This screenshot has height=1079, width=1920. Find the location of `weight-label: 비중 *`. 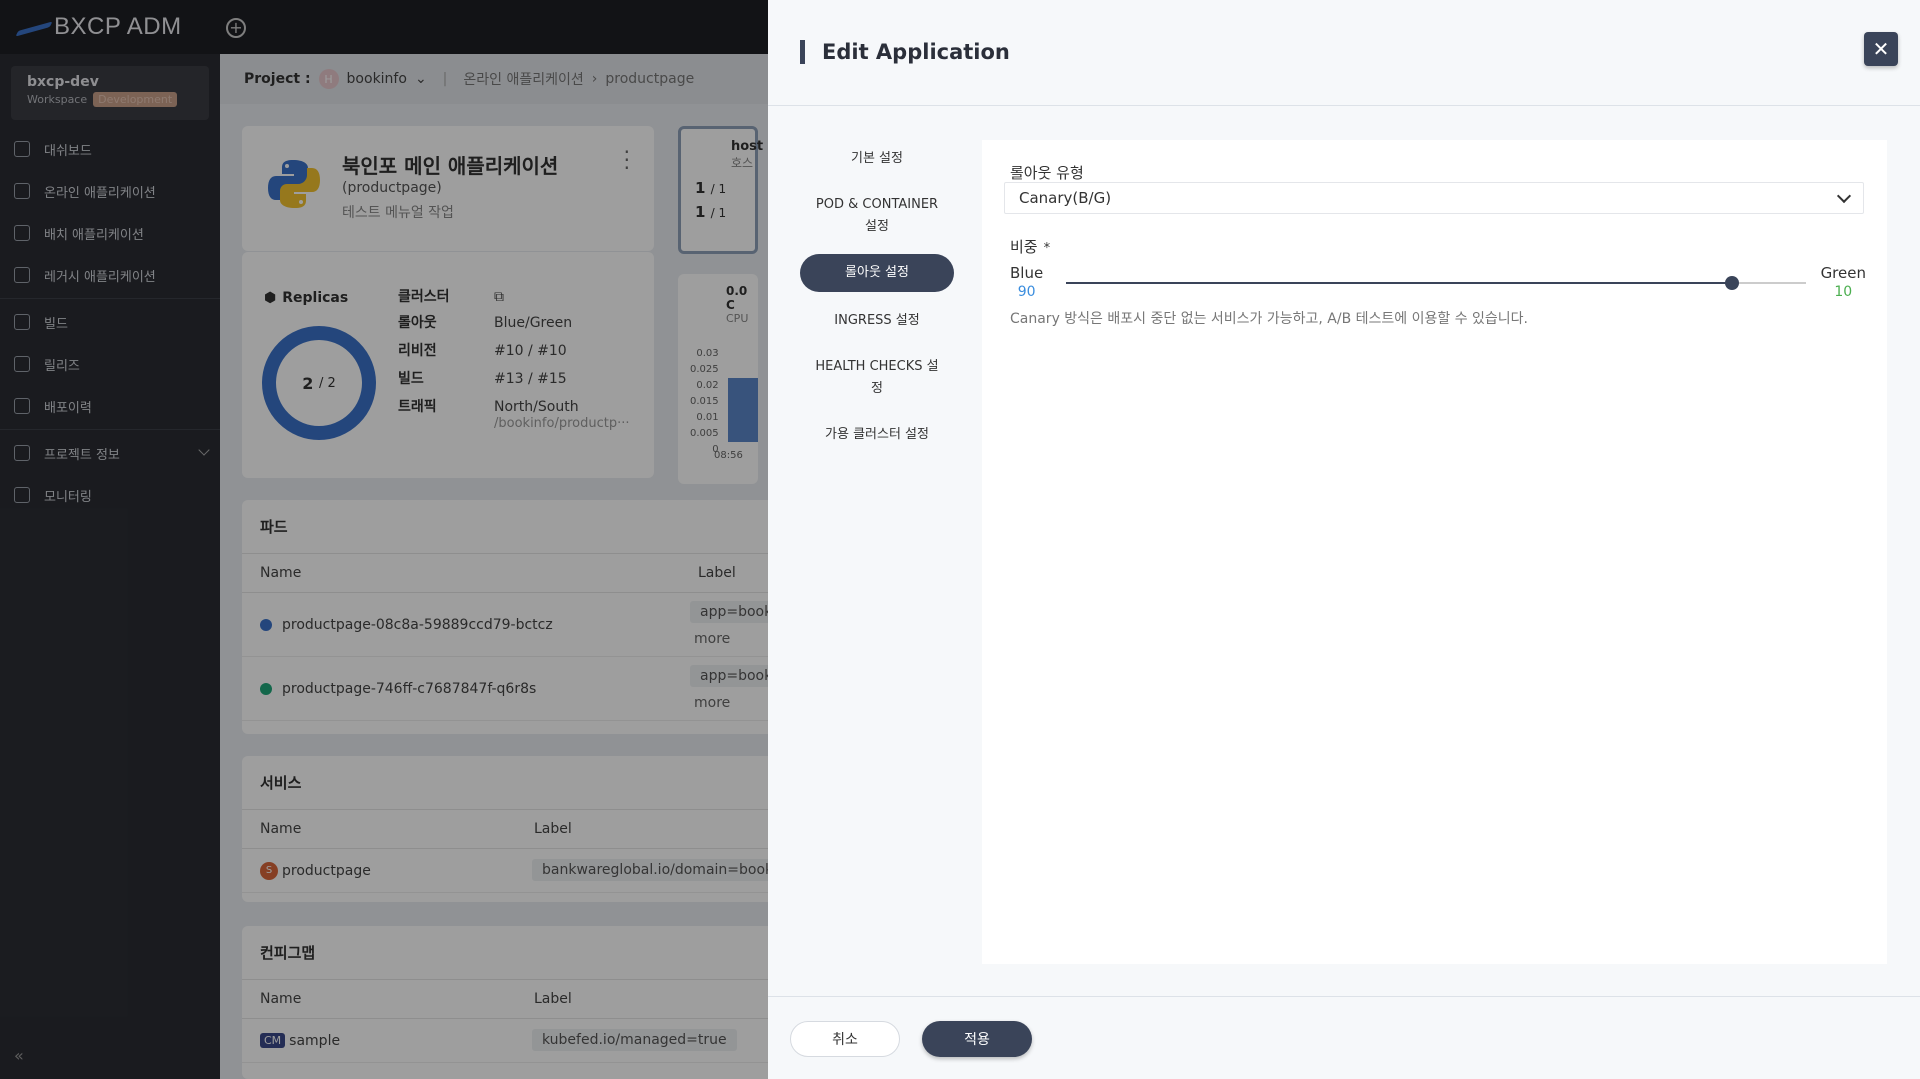

weight-label: 비중 * is located at coordinates (1030, 246).